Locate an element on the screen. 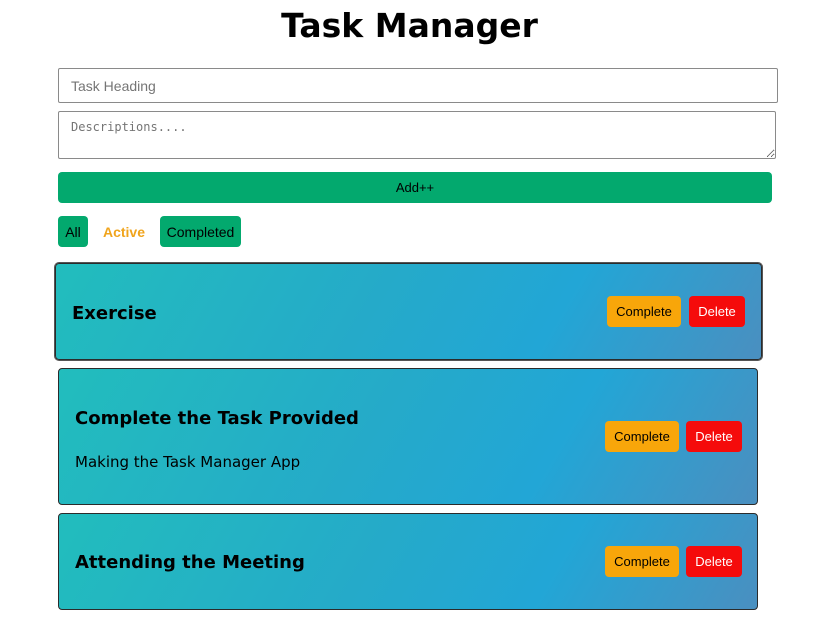  task-card: Attending the Meeting Complete Delete is located at coordinates (408, 561).